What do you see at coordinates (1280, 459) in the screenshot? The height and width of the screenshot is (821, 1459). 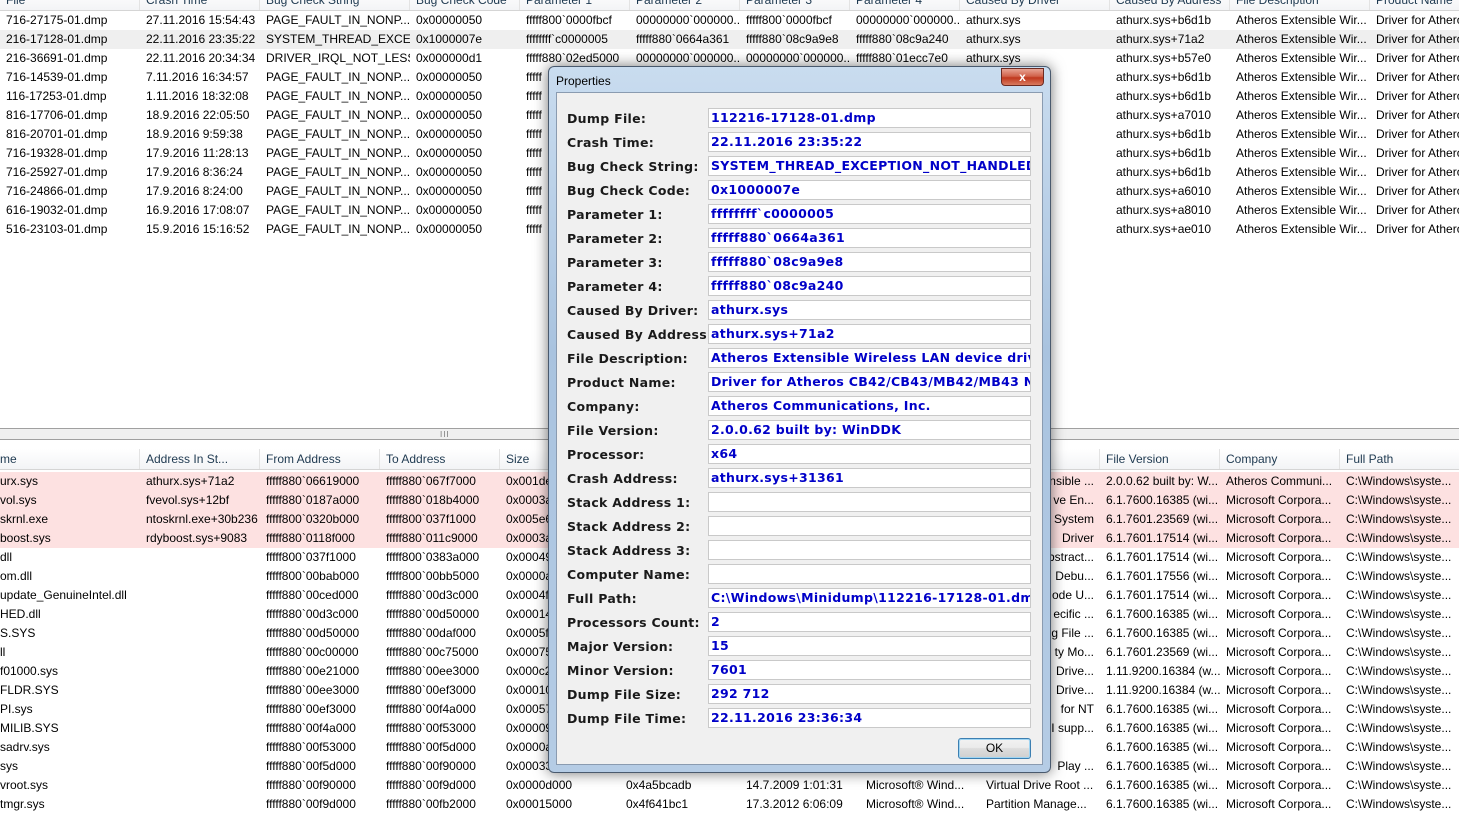 I see `column-header: Company` at bounding box center [1280, 459].